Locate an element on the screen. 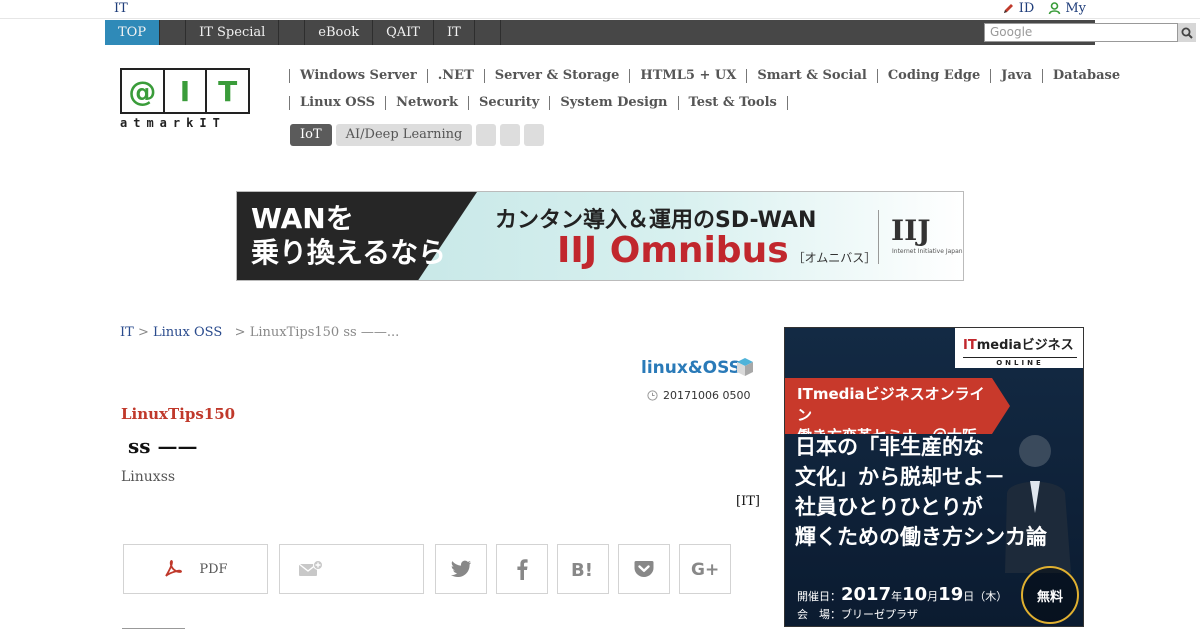 The height and width of the screenshot is (630, 1200). banner-iij-sub: Internet Initiative Japan is located at coordinates (927, 251).